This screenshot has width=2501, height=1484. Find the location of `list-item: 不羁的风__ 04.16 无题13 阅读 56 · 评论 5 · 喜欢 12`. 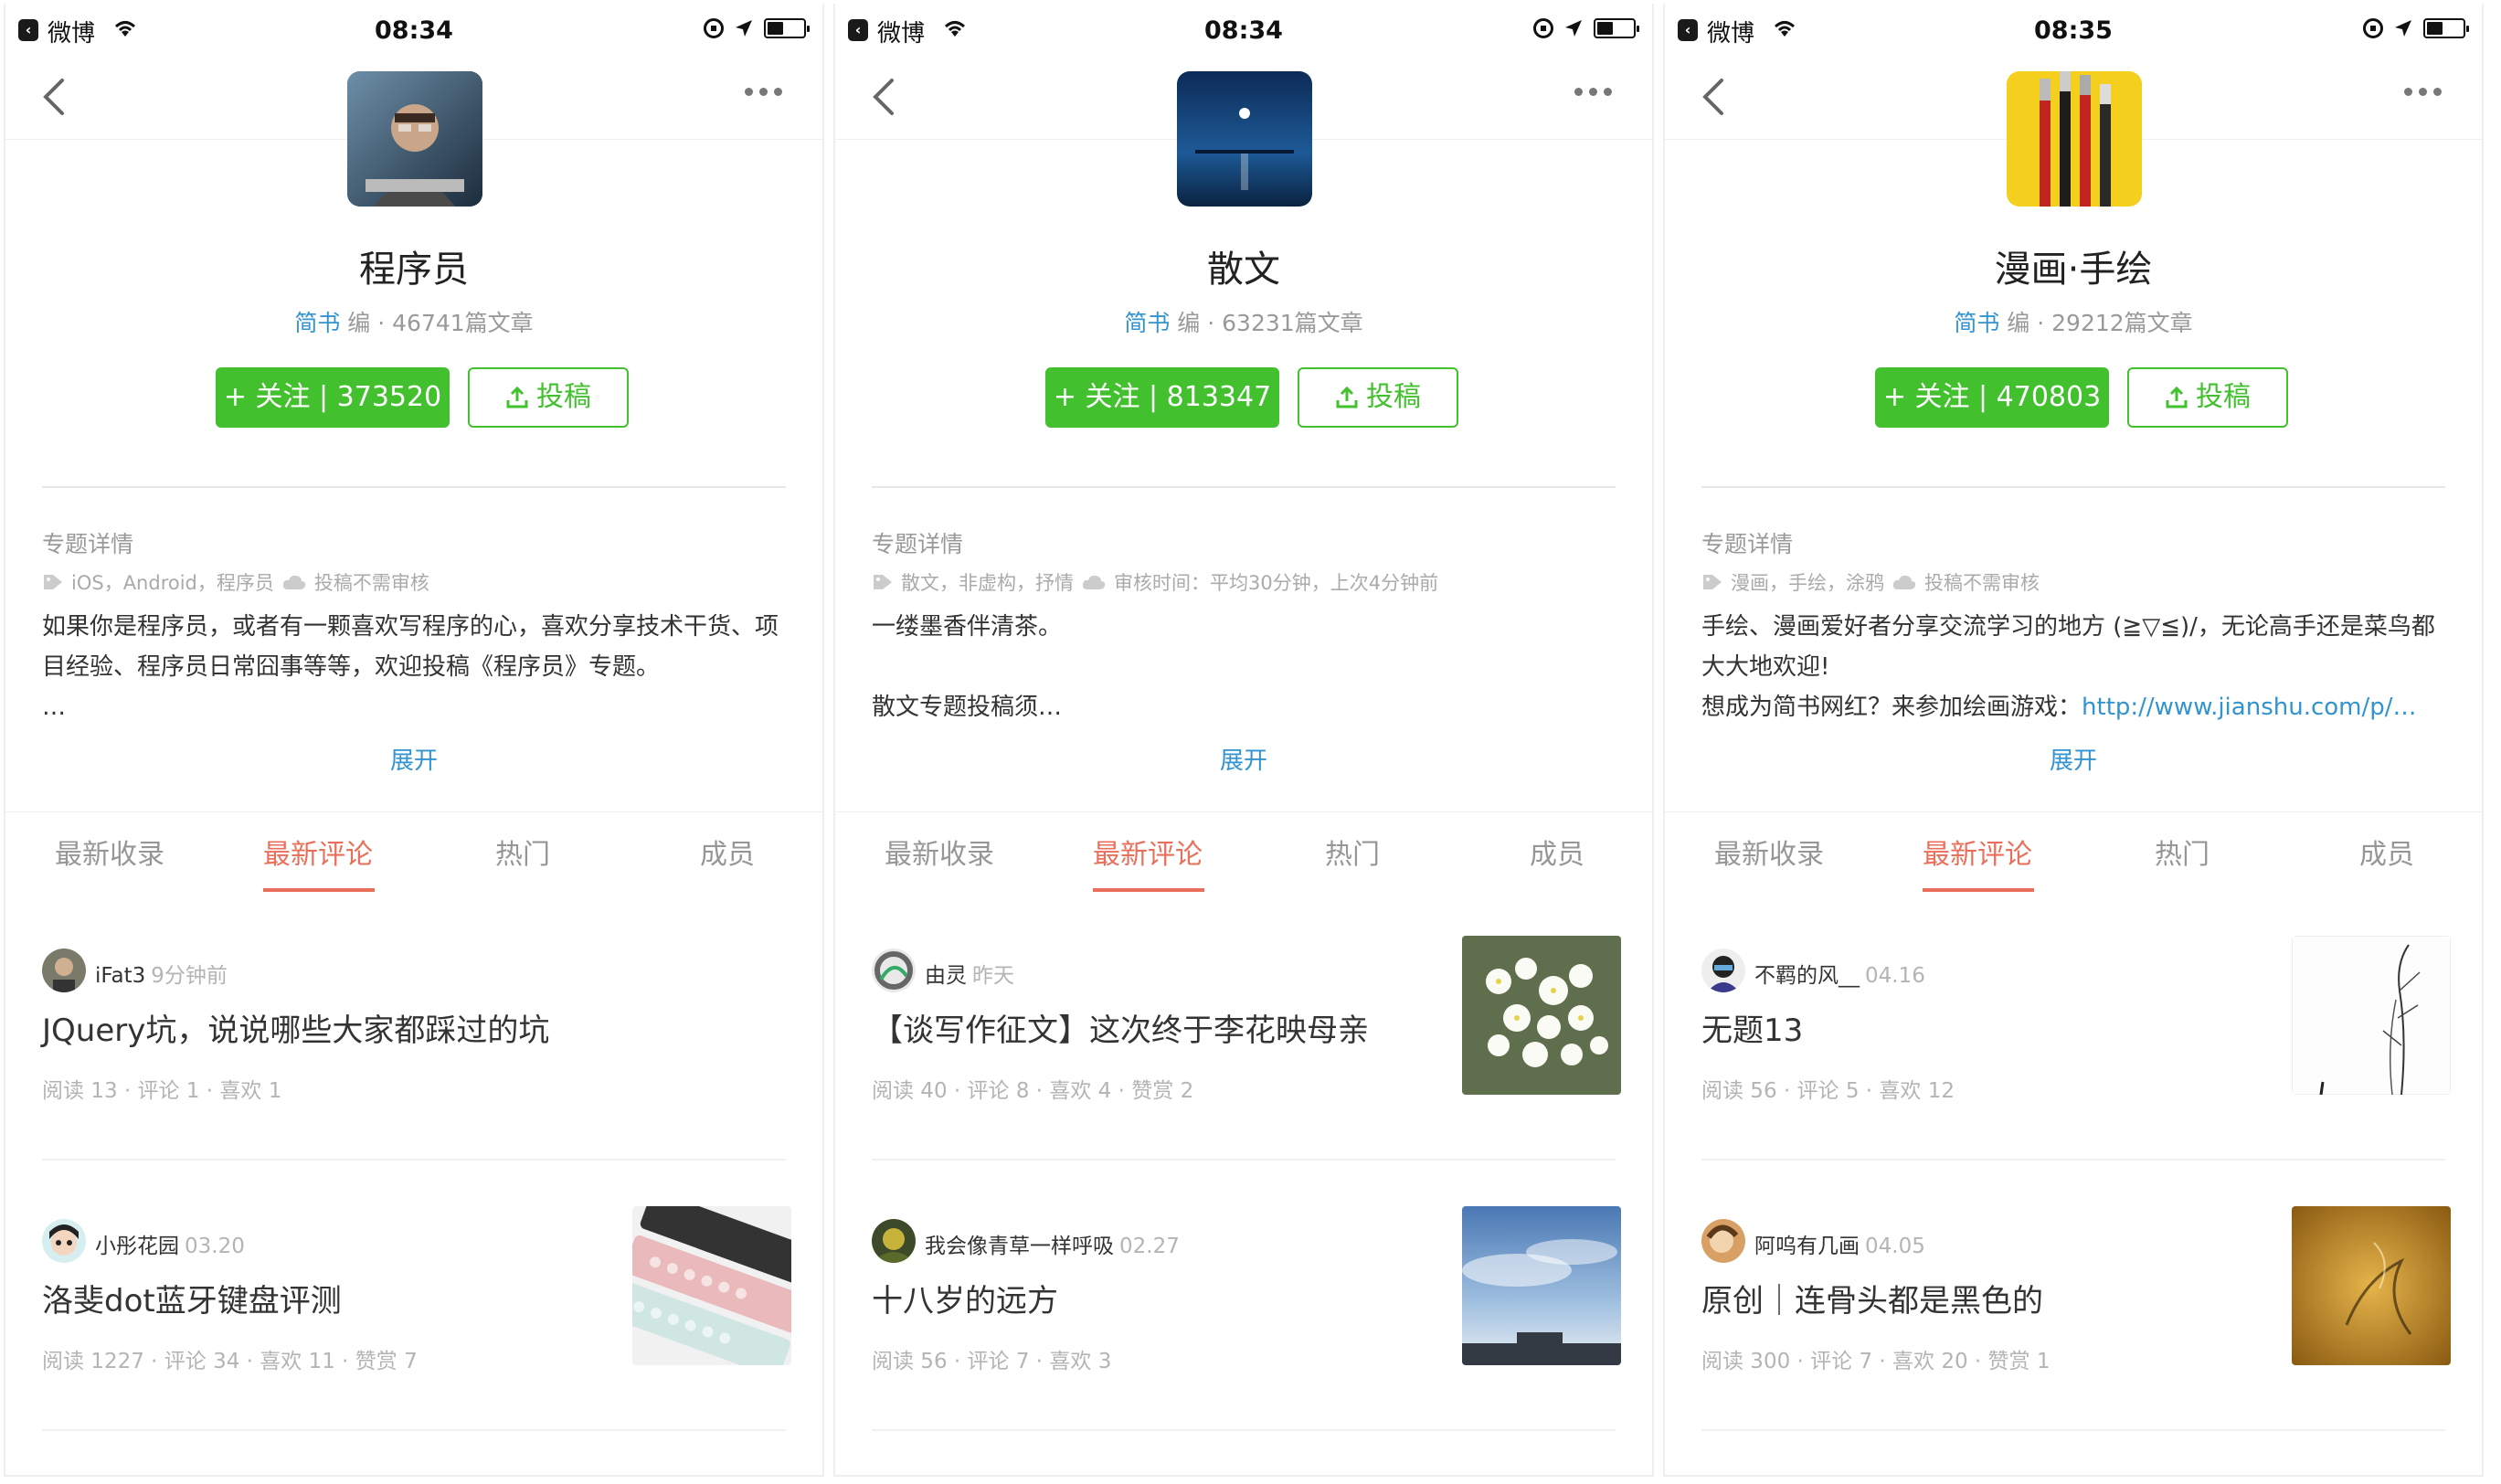

list-item: 不羁的风__ 04.16 无题13 阅读 56 · 评论 5 · 喜欢 12 is located at coordinates (2073, 1077).